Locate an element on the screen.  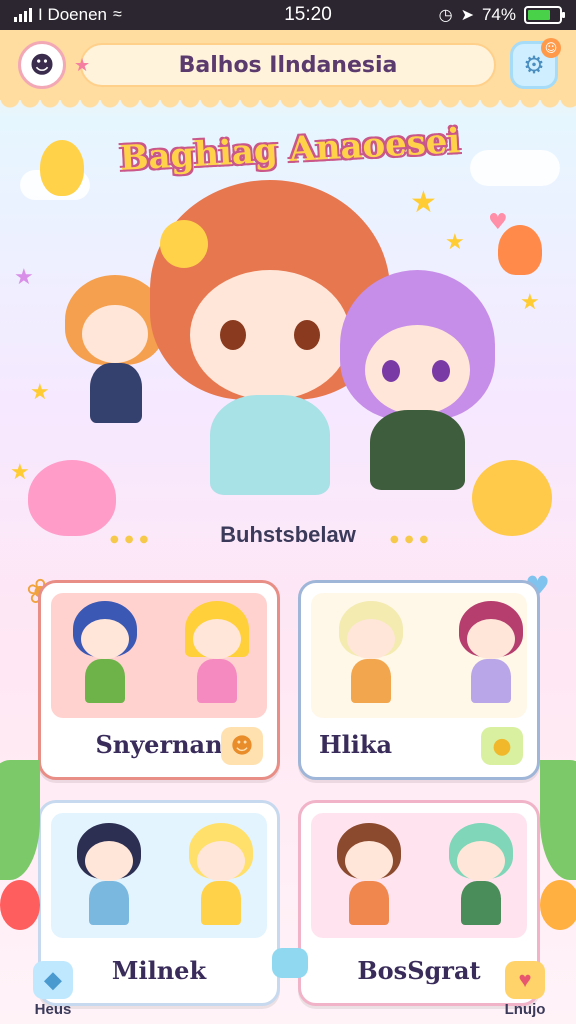
character-magenta-hair is located at coordinates (491, 656).